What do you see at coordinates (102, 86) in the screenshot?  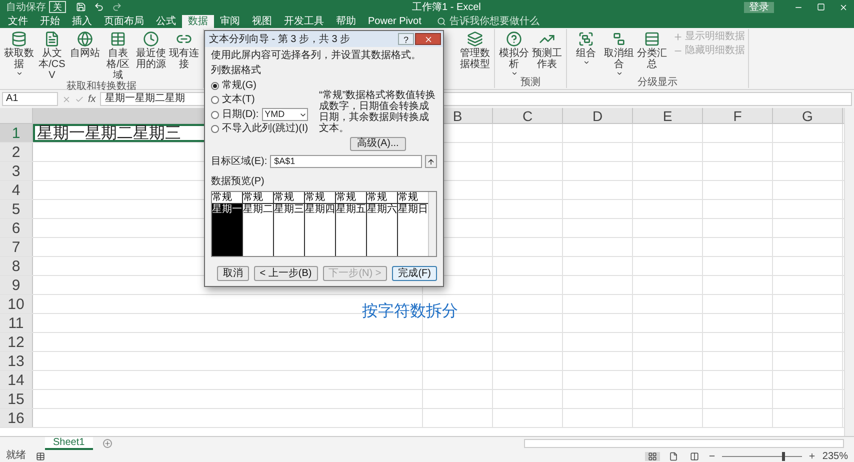 I see `group-label: 获取和转换数据` at bounding box center [102, 86].